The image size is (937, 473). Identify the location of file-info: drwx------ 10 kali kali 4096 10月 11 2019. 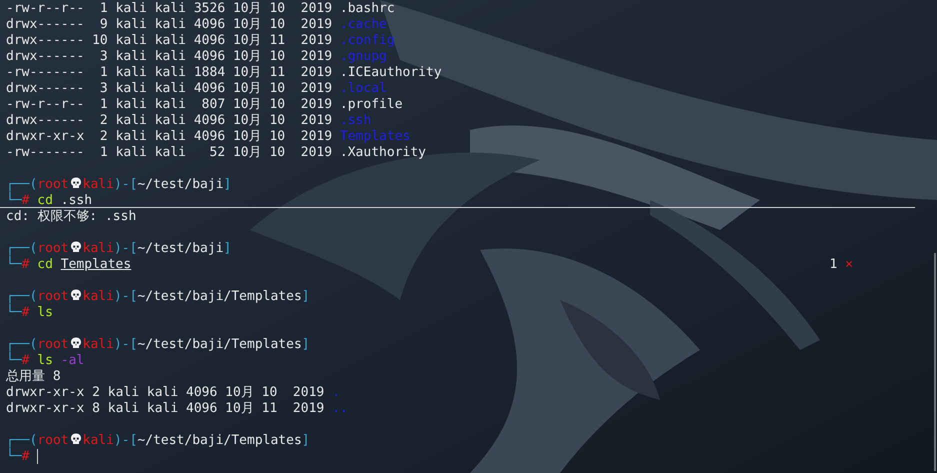
(170, 40).